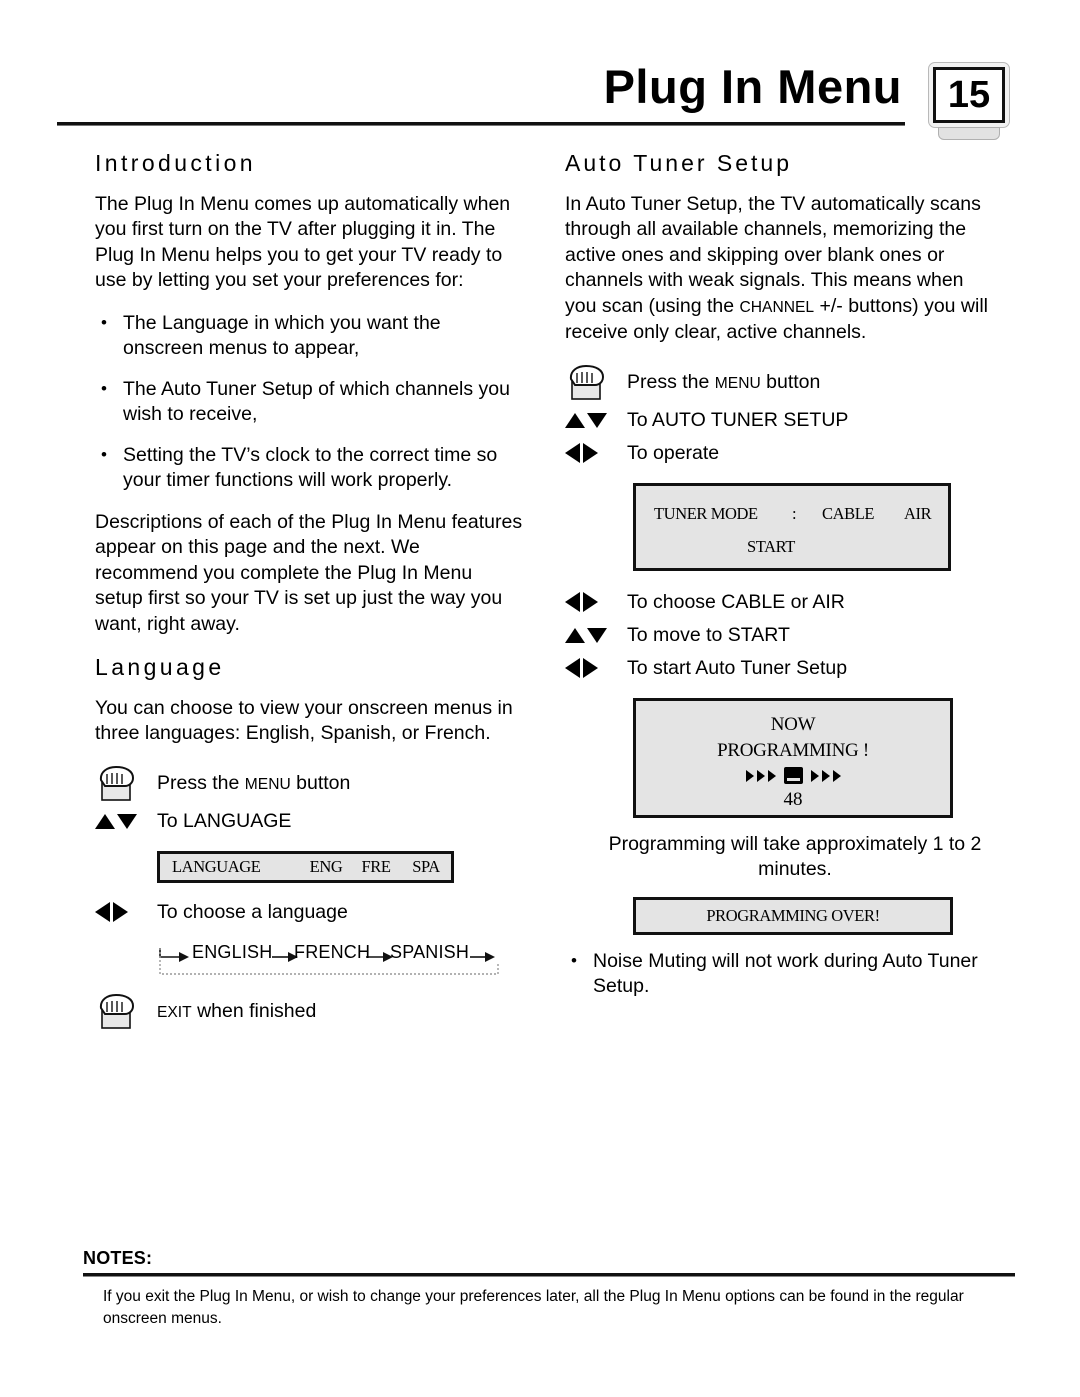 The height and width of the screenshot is (1397, 1080). I want to click on osd-tuner-mode-colon: :, so click(794, 513).